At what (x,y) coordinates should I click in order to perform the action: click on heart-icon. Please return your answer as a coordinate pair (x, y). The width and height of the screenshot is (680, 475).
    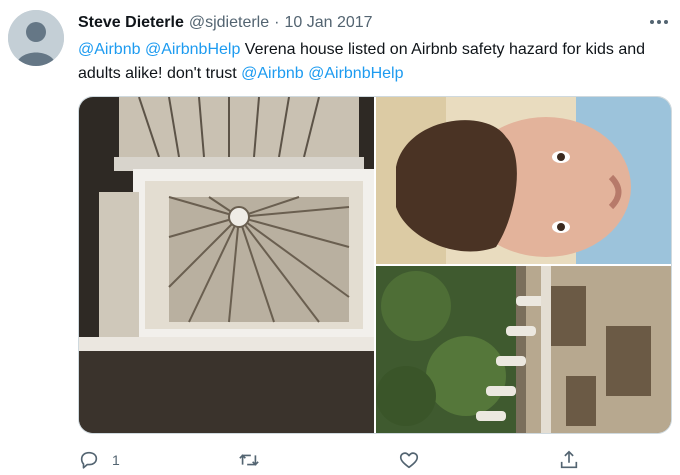
    Looking at the image, I should click on (409, 460).